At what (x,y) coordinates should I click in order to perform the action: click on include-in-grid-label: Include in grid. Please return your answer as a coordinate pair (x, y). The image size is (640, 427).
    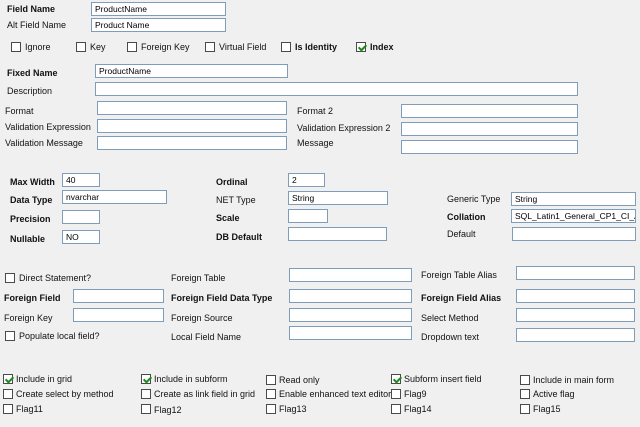
    Looking at the image, I should click on (44, 379).